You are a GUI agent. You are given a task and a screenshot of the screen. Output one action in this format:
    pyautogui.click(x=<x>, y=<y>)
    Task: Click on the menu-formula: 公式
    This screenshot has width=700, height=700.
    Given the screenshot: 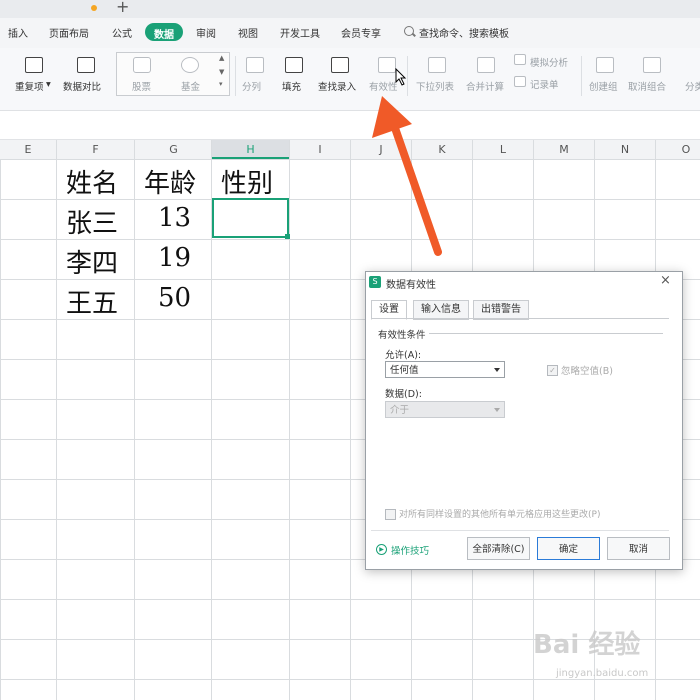 What is the action you would take?
    pyautogui.click(x=122, y=32)
    